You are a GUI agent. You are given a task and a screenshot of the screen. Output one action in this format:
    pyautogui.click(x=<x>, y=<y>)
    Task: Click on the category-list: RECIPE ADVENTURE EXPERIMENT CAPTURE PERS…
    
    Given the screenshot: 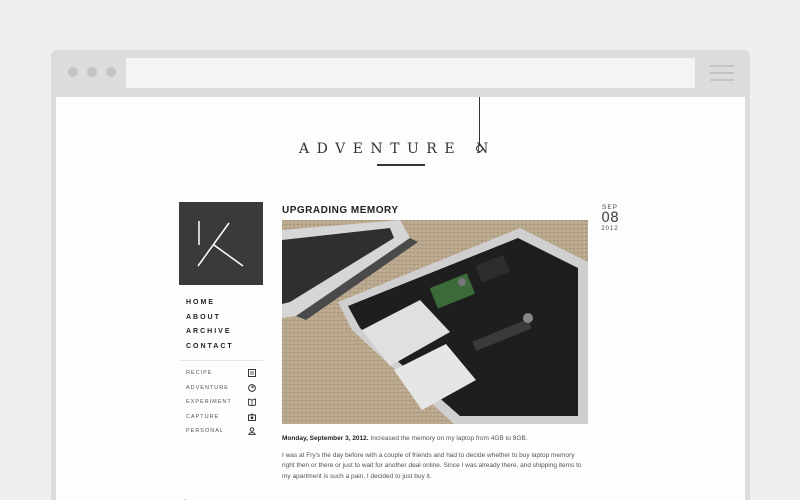 What is the action you would take?
    pyautogui.click(x=221, y=402)
    